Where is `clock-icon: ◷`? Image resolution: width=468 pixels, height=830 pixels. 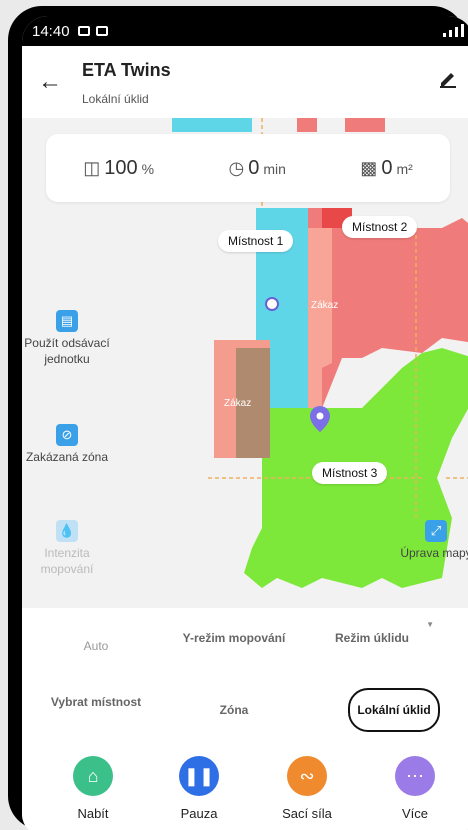
clock-icon: ◷ is located at coordinates (236, 167).